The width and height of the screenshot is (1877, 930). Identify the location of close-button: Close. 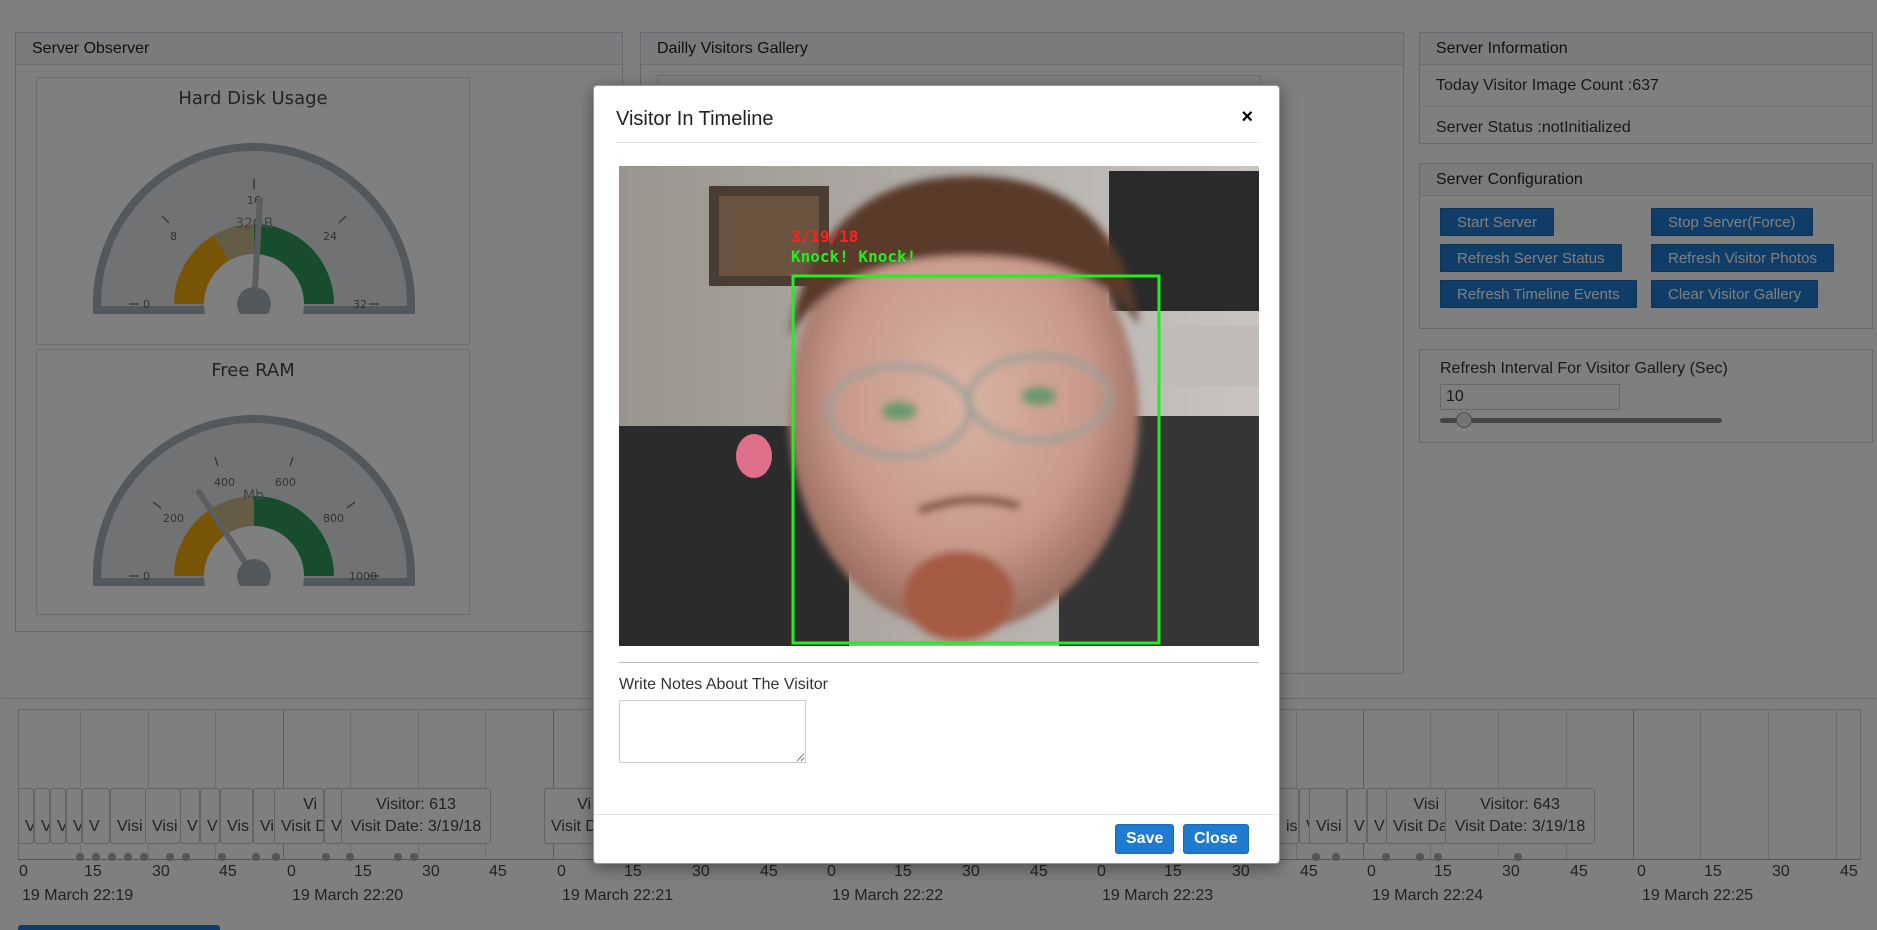
(1216, 839).